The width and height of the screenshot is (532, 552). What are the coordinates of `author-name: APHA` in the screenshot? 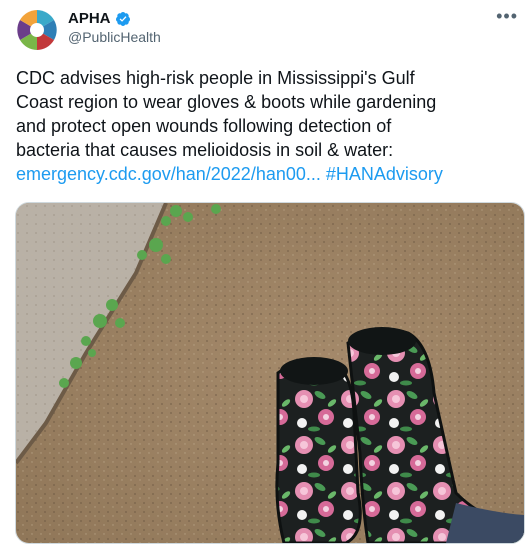 It's located at (89, 19).